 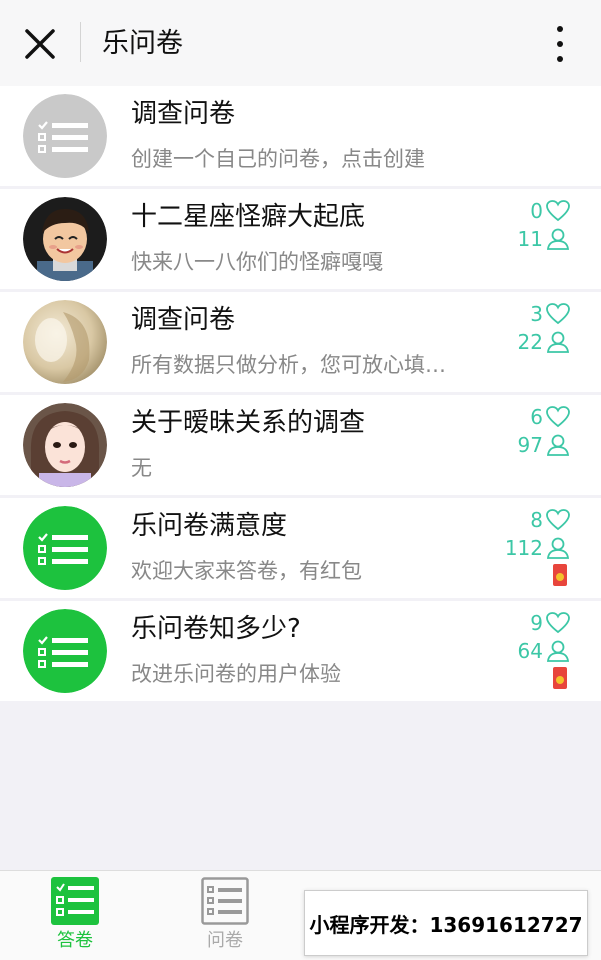 What do you see at coordinates (65, 136) in the screenshot?
I see `gray-list-icon` at bounding box center [65, 136].